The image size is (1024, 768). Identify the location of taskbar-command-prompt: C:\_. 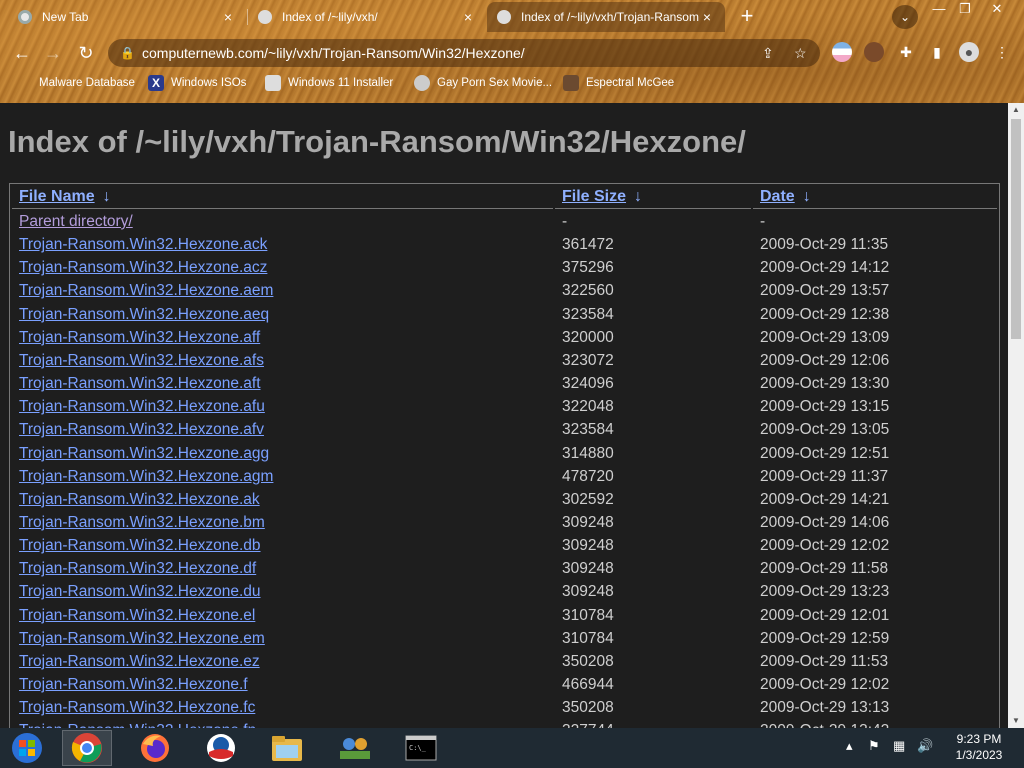
(421, 748).